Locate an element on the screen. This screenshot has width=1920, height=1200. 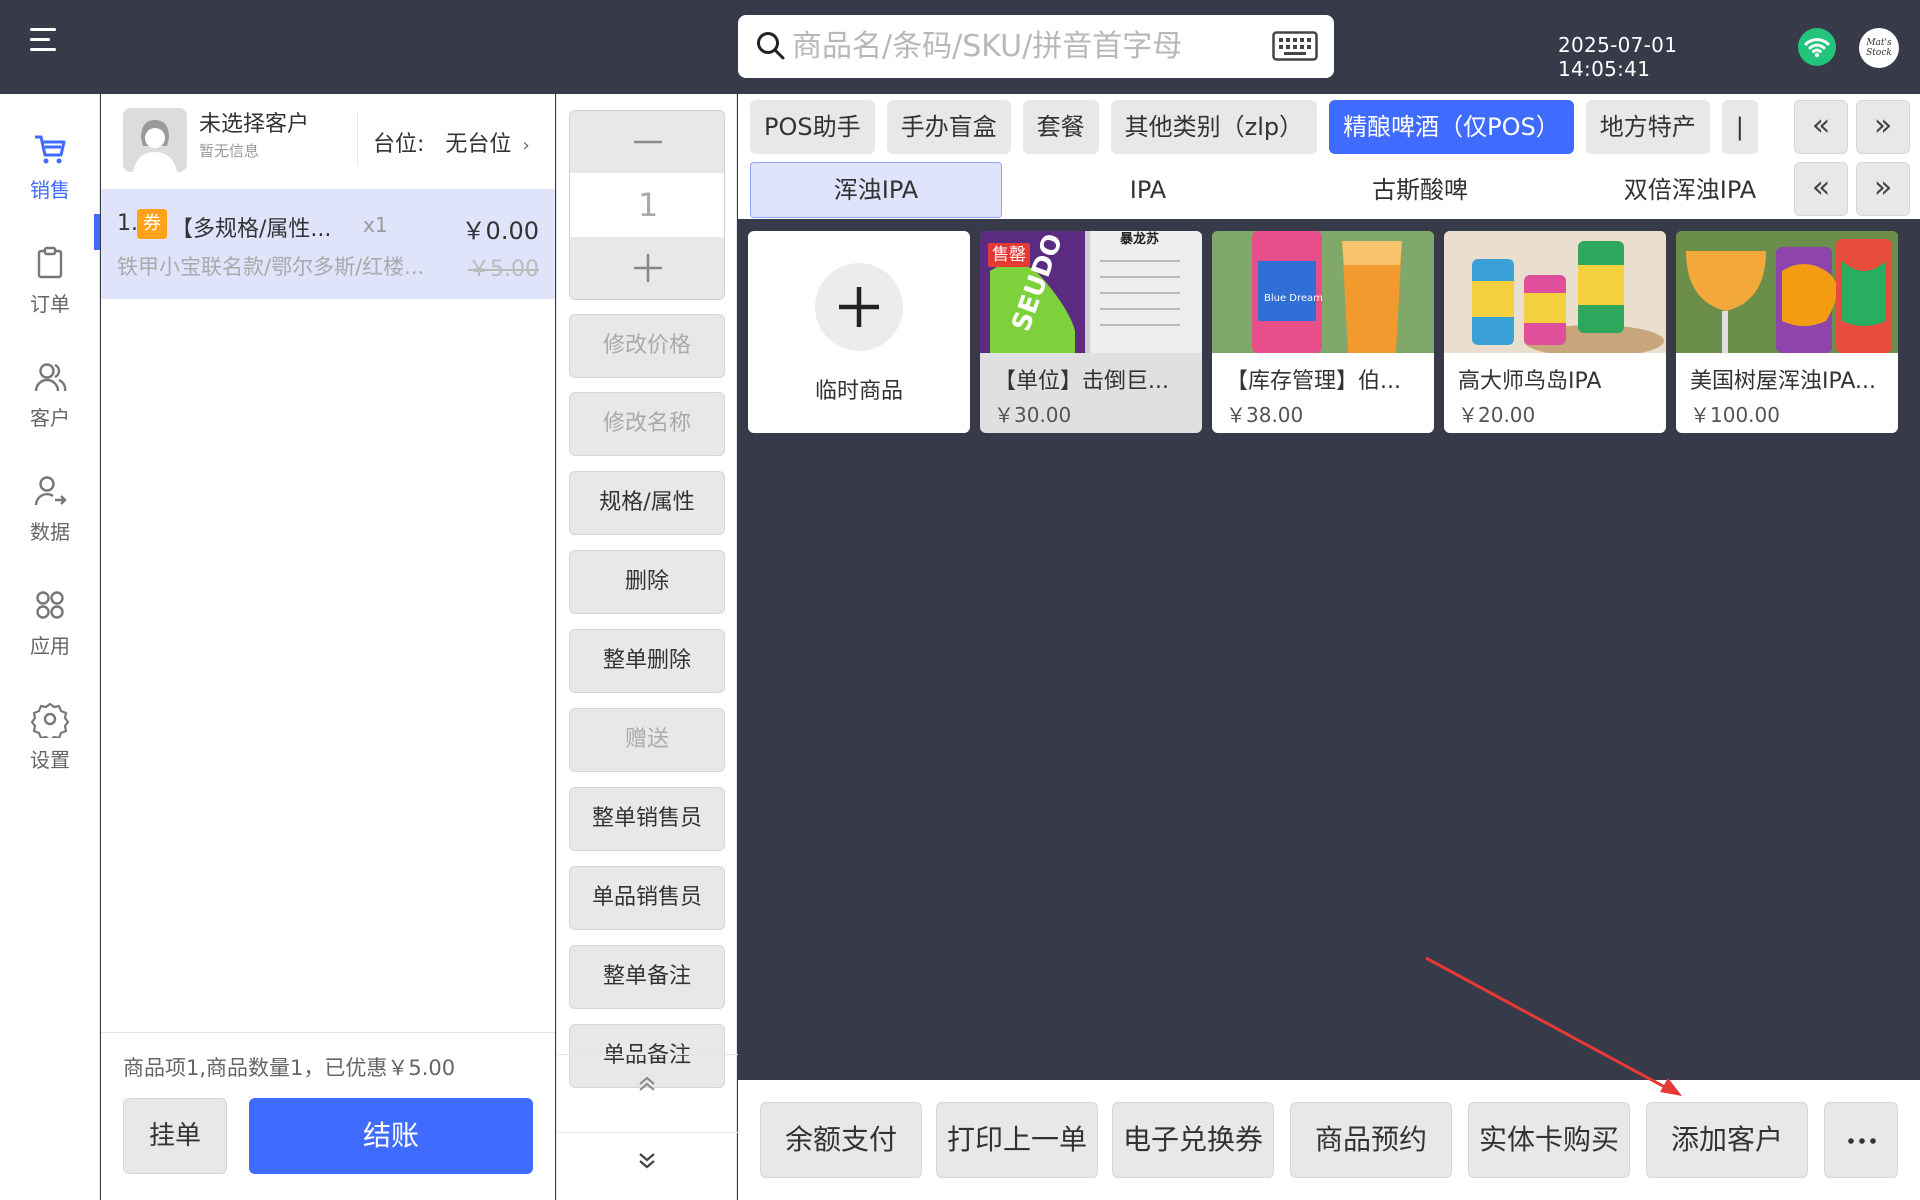
tab-pos-assistant: POS助手 is located at coordinates (812, 127).